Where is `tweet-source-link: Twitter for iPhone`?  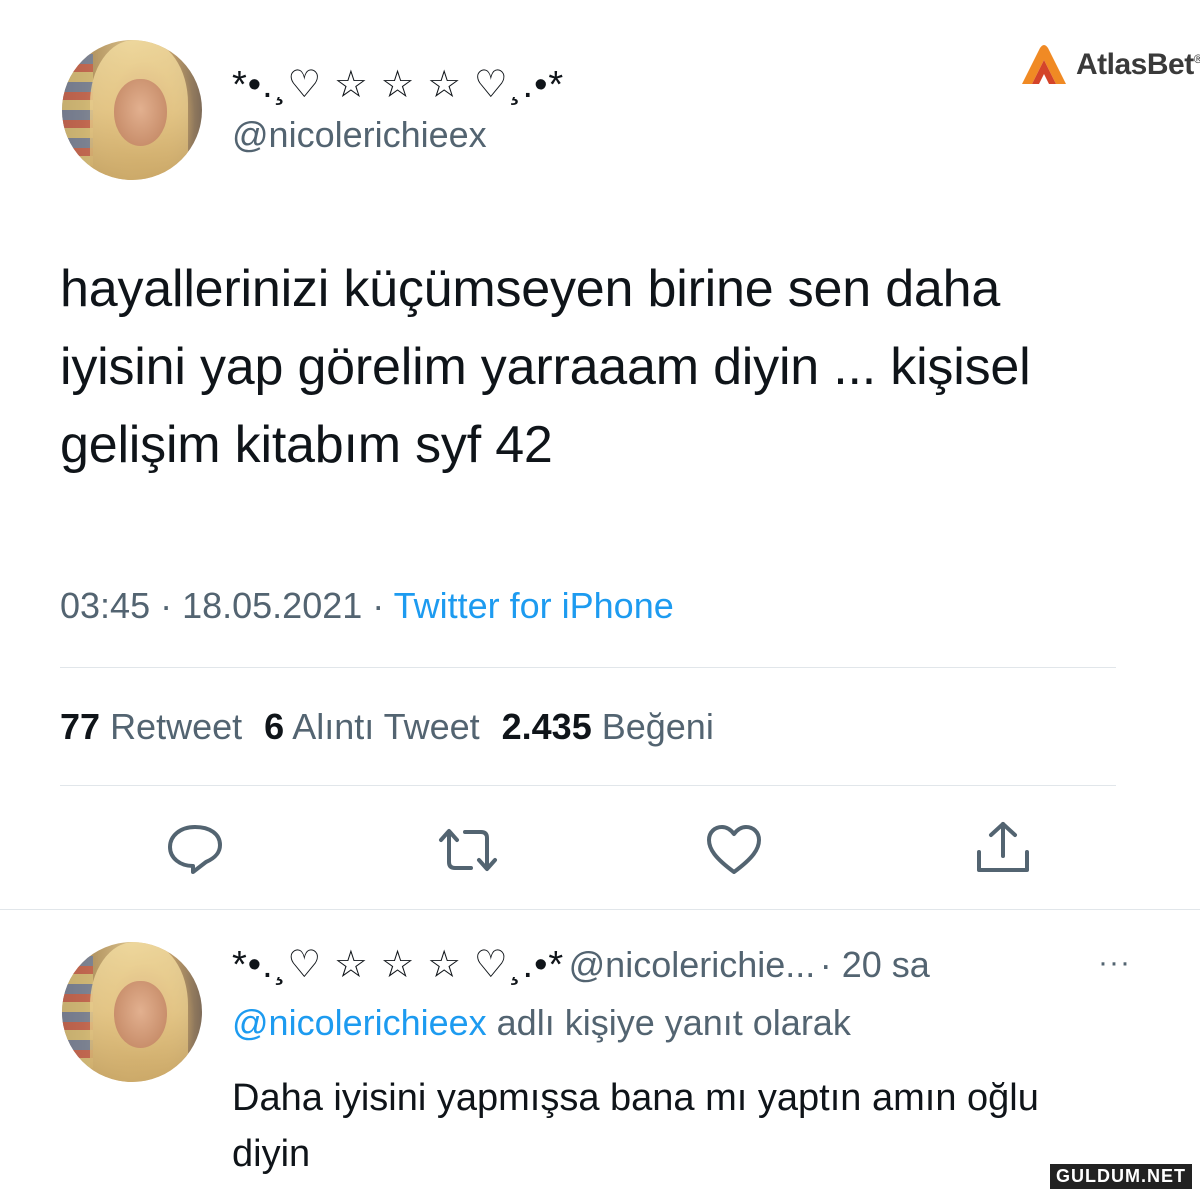 tweet-source-link: Twitter for iPhone is located at coordinates (534, 605).